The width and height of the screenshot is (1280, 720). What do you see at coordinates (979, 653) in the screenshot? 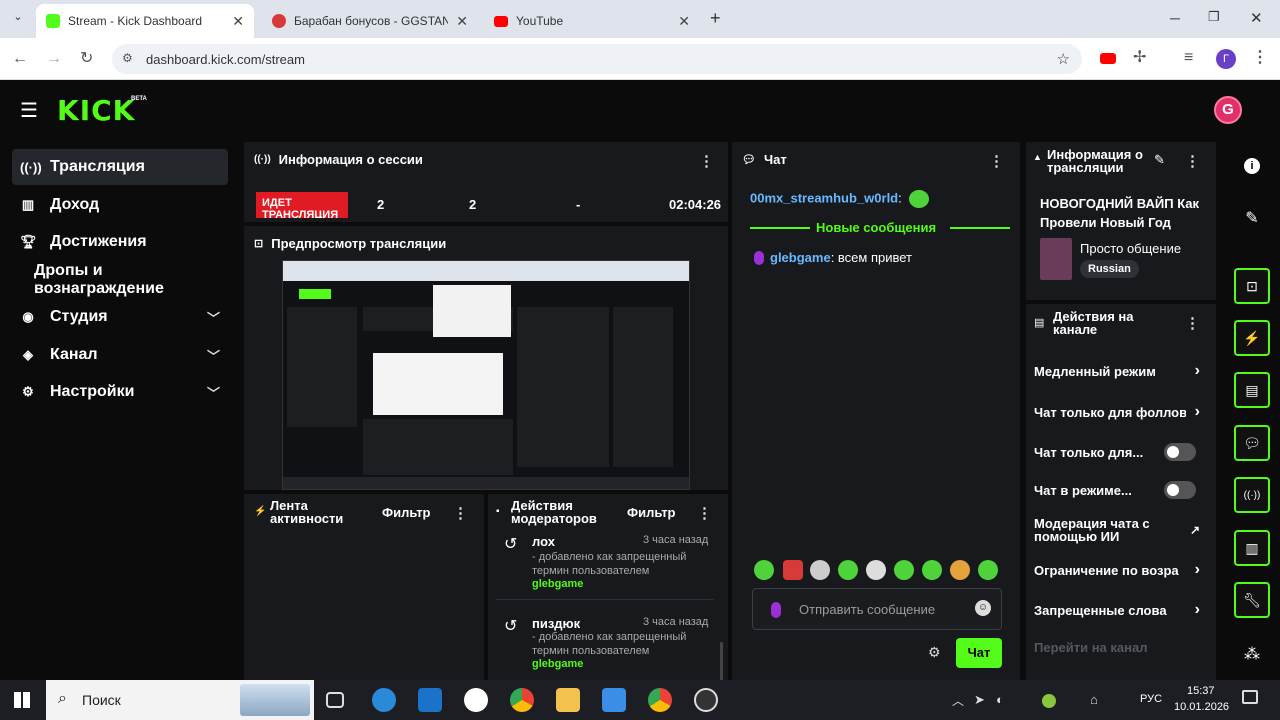
I see `chat-send-button: Чат` at bounding box center [979, 653].